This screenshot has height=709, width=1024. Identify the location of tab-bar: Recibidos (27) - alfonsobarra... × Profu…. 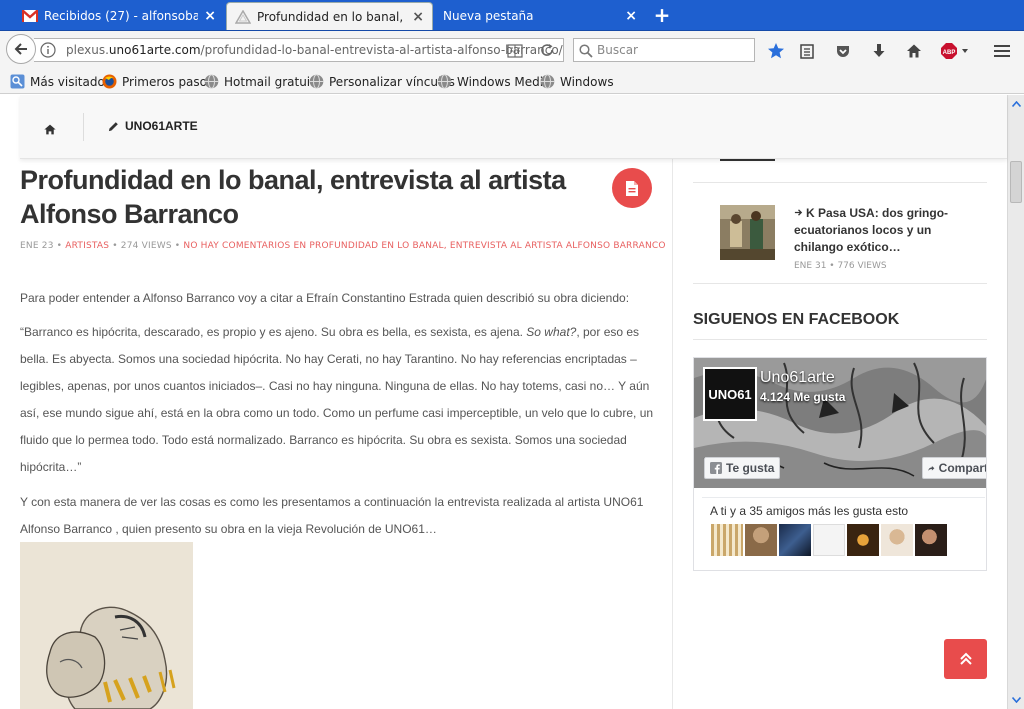
(512, 15).